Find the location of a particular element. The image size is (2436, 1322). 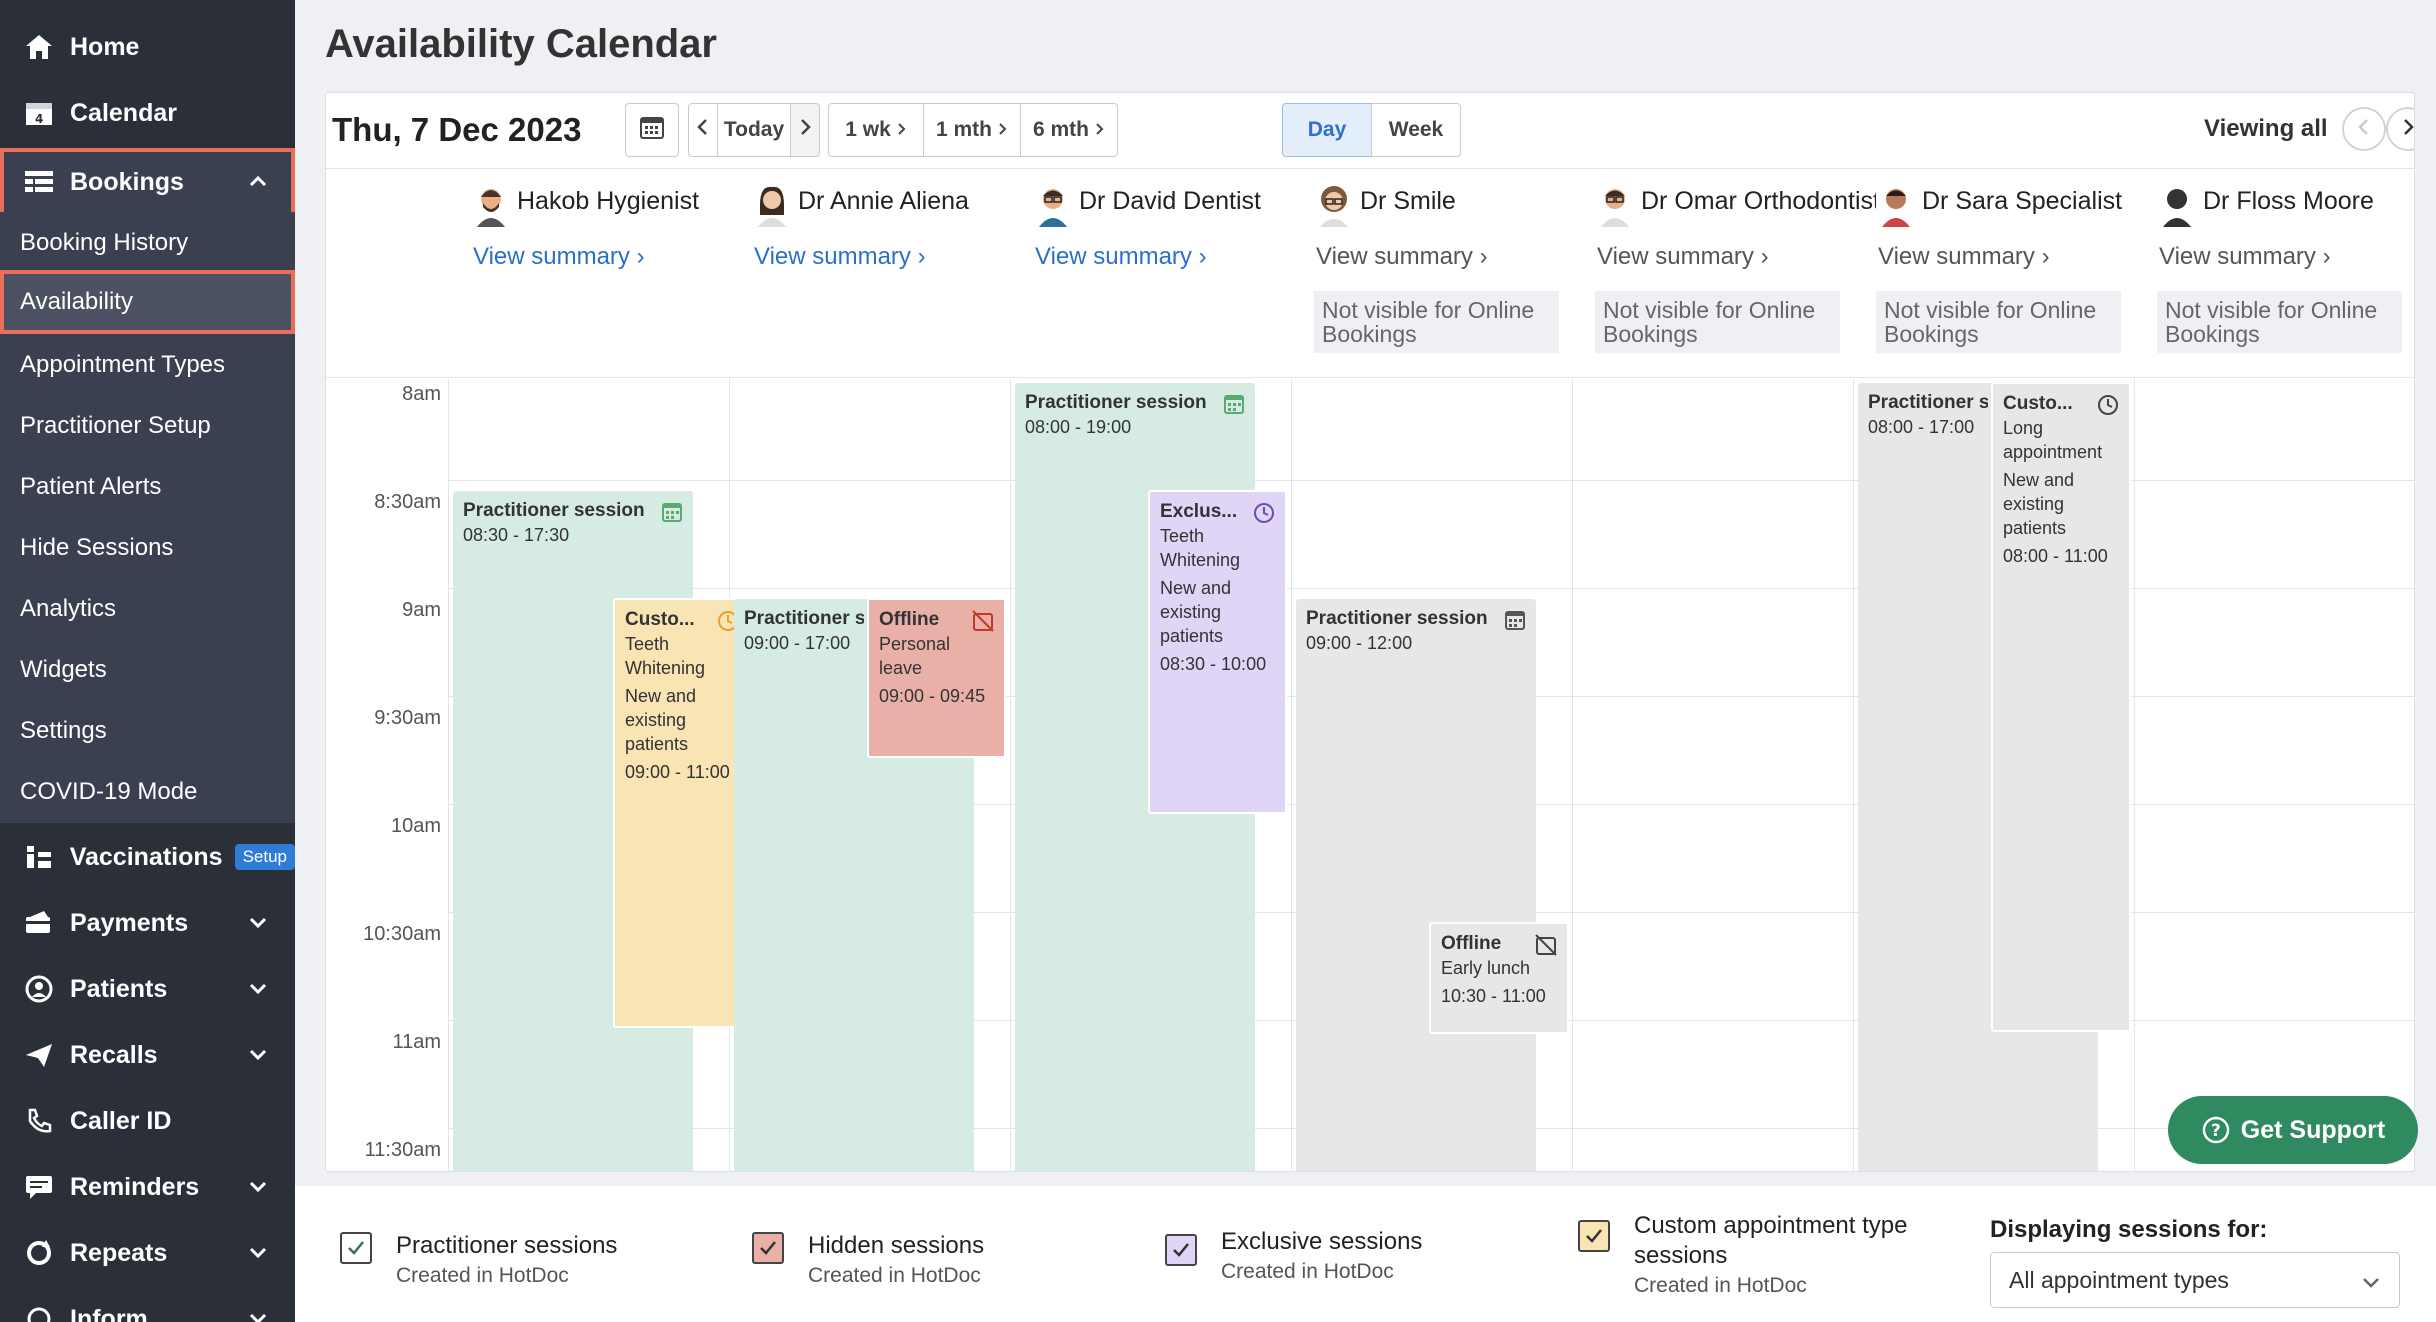

get-support-label: Get Support is located at coordinates (2313, 1129).